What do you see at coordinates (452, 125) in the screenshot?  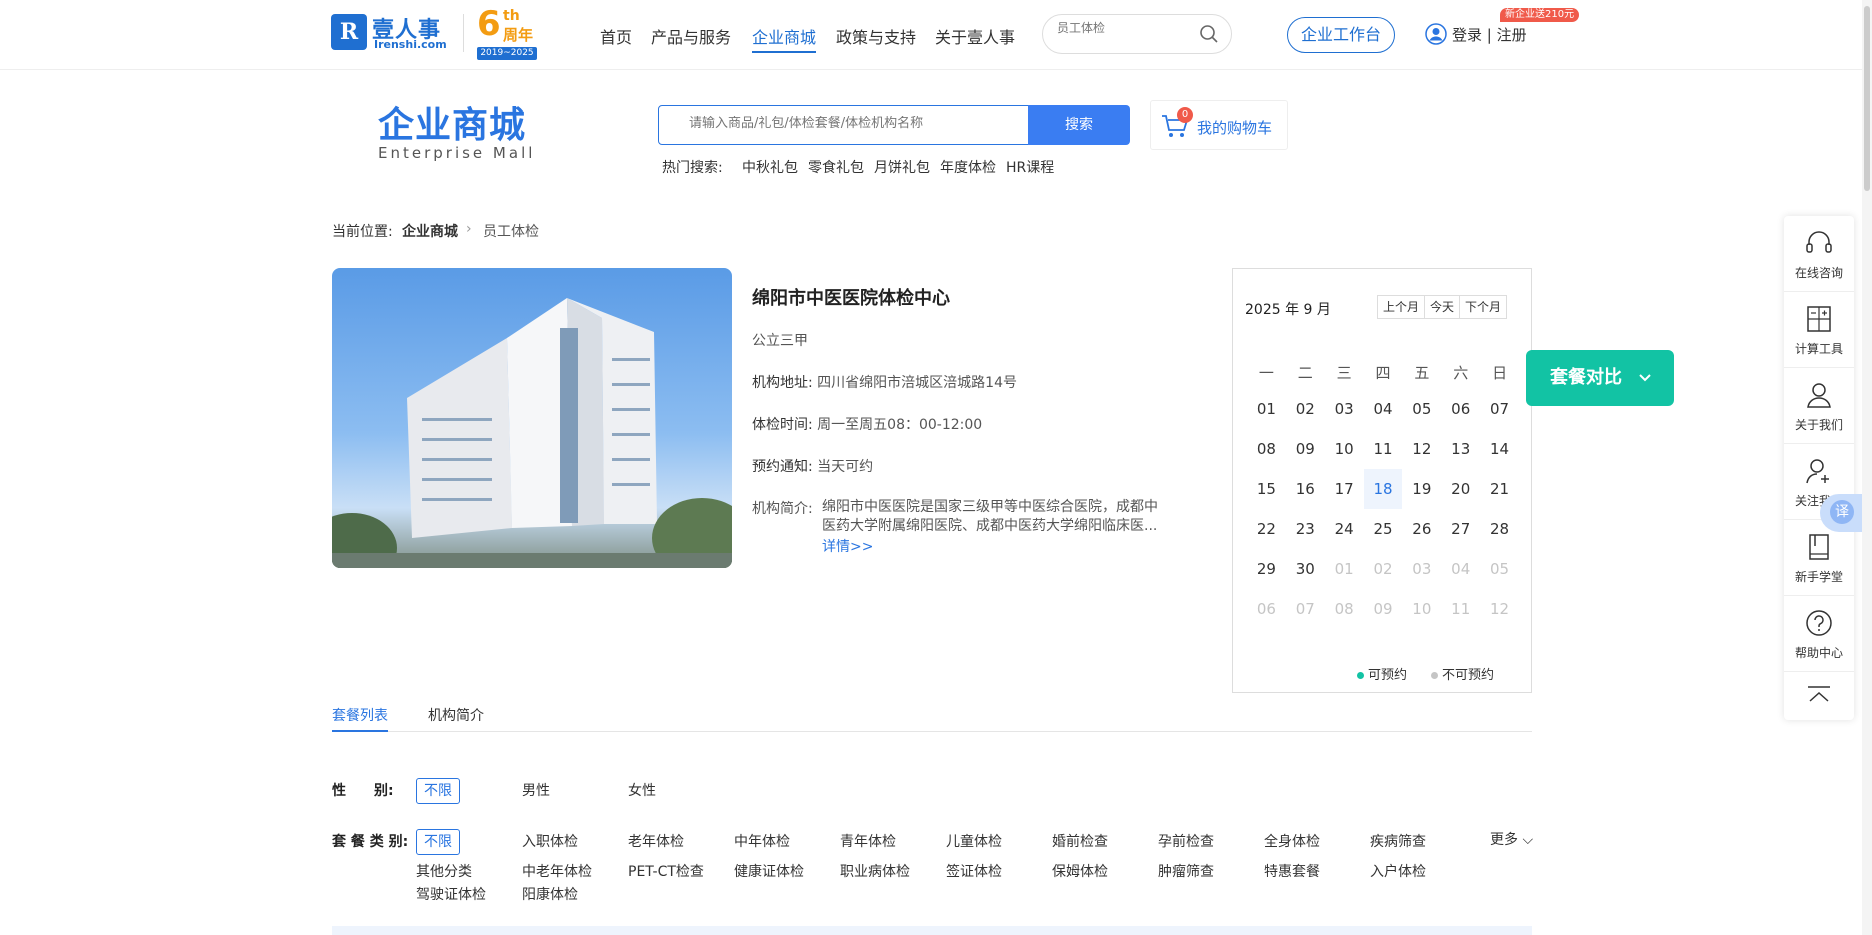 I see `mall-title: 企业商城` at bounding box center [452, 125].